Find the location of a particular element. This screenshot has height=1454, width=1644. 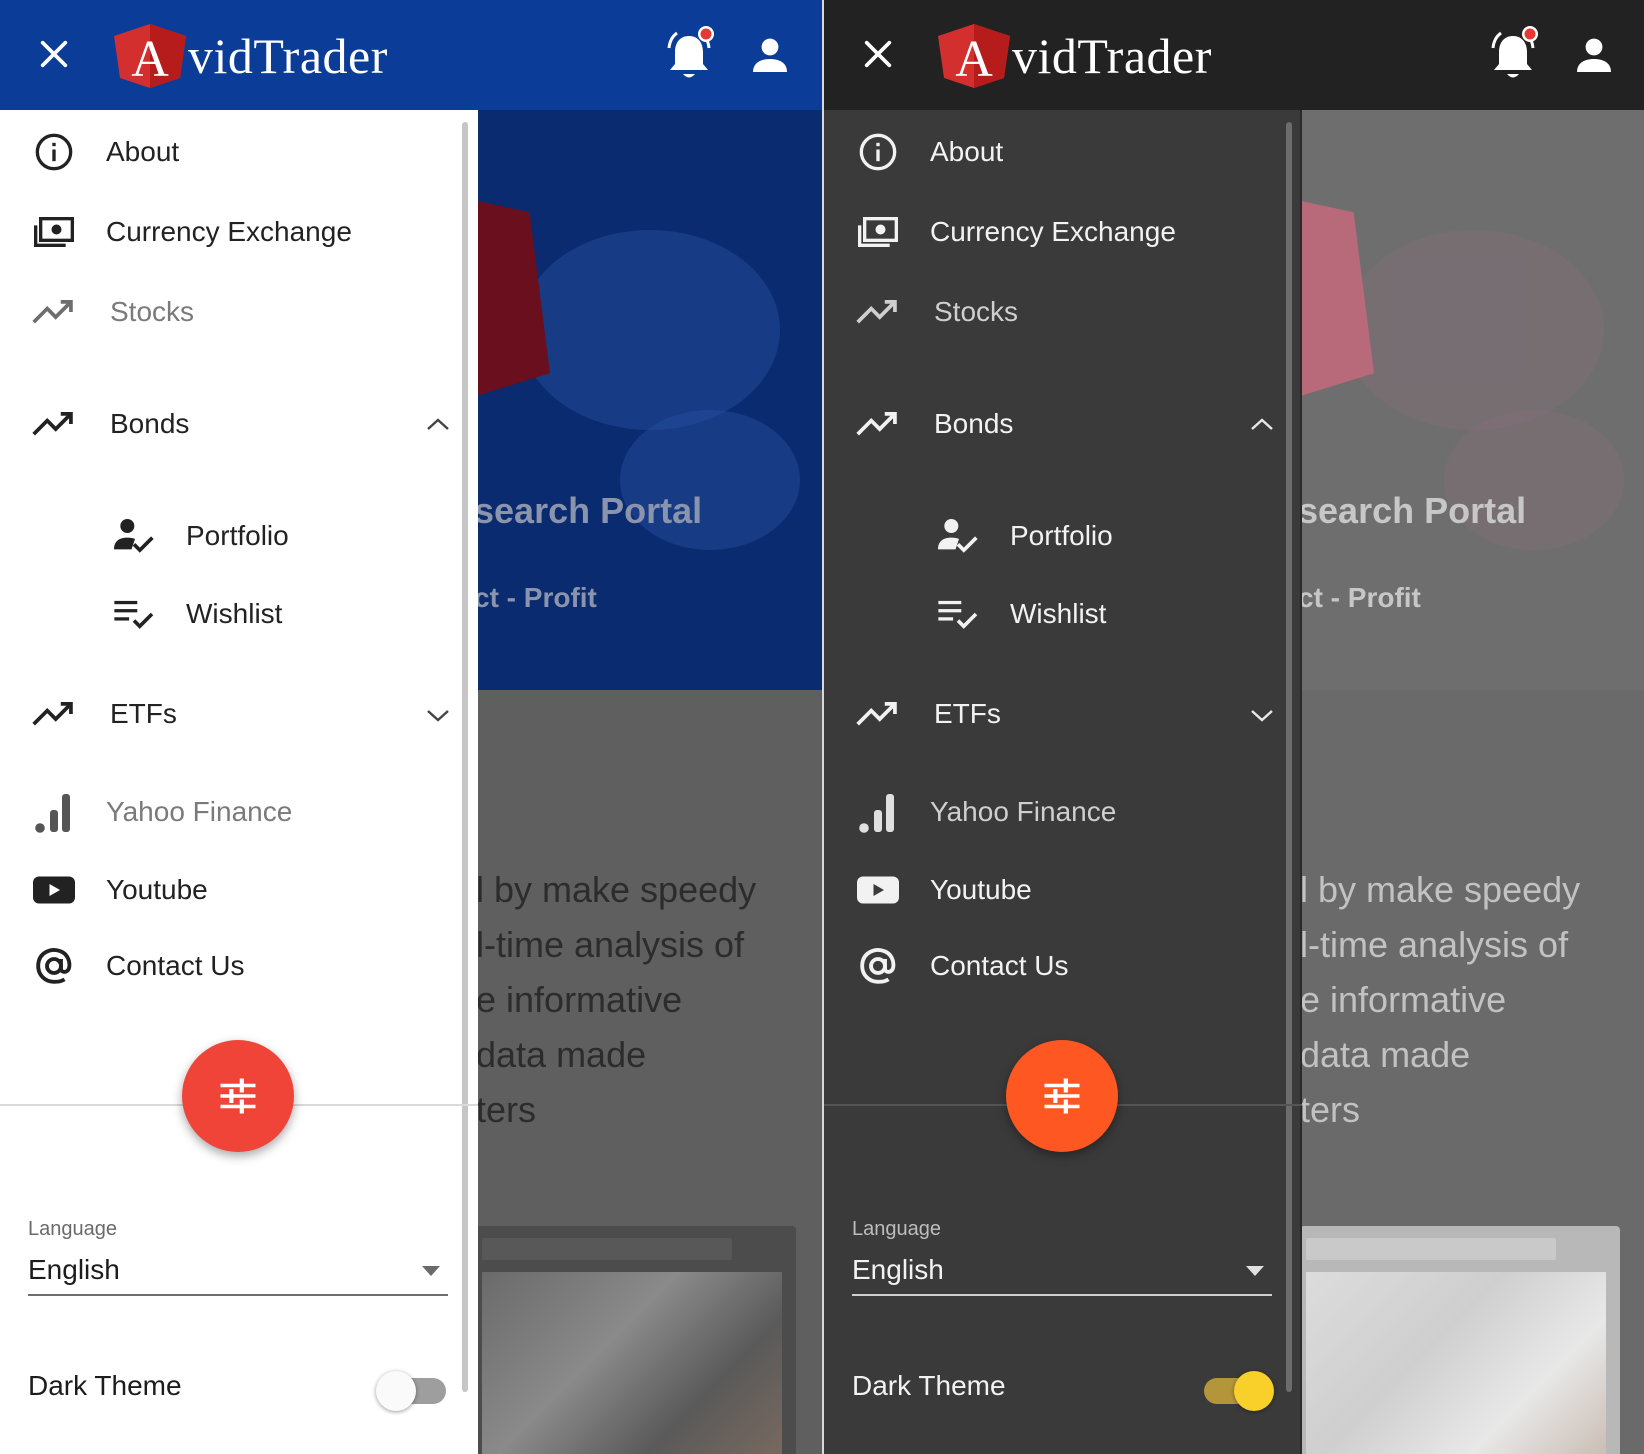

nav-label: Wishlist is located at coordinates (234, 613).